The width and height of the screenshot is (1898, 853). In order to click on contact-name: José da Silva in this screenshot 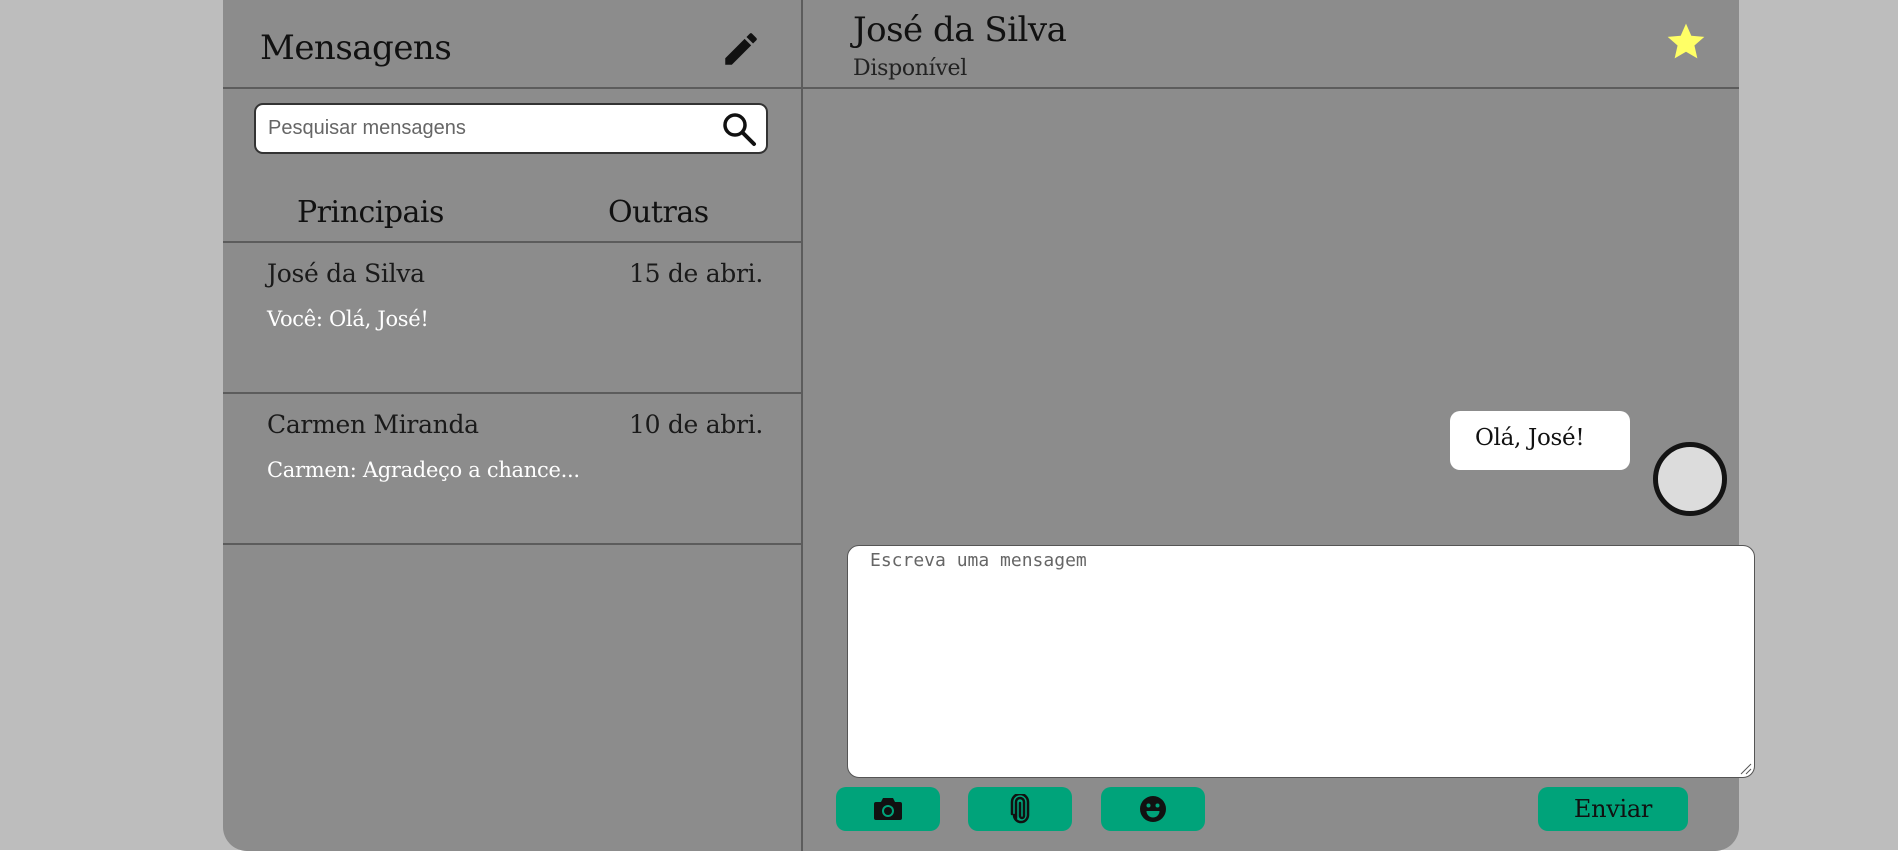, I will do `click(960, 30)`.